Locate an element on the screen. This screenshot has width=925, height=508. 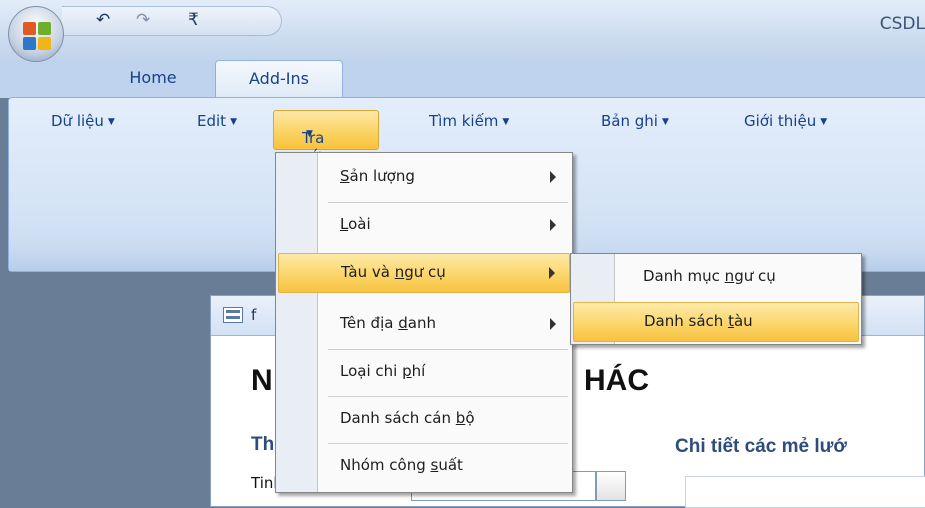
form-subheading-right: Chi tiết các mẻ lướ is located at coordinates (761, 446).